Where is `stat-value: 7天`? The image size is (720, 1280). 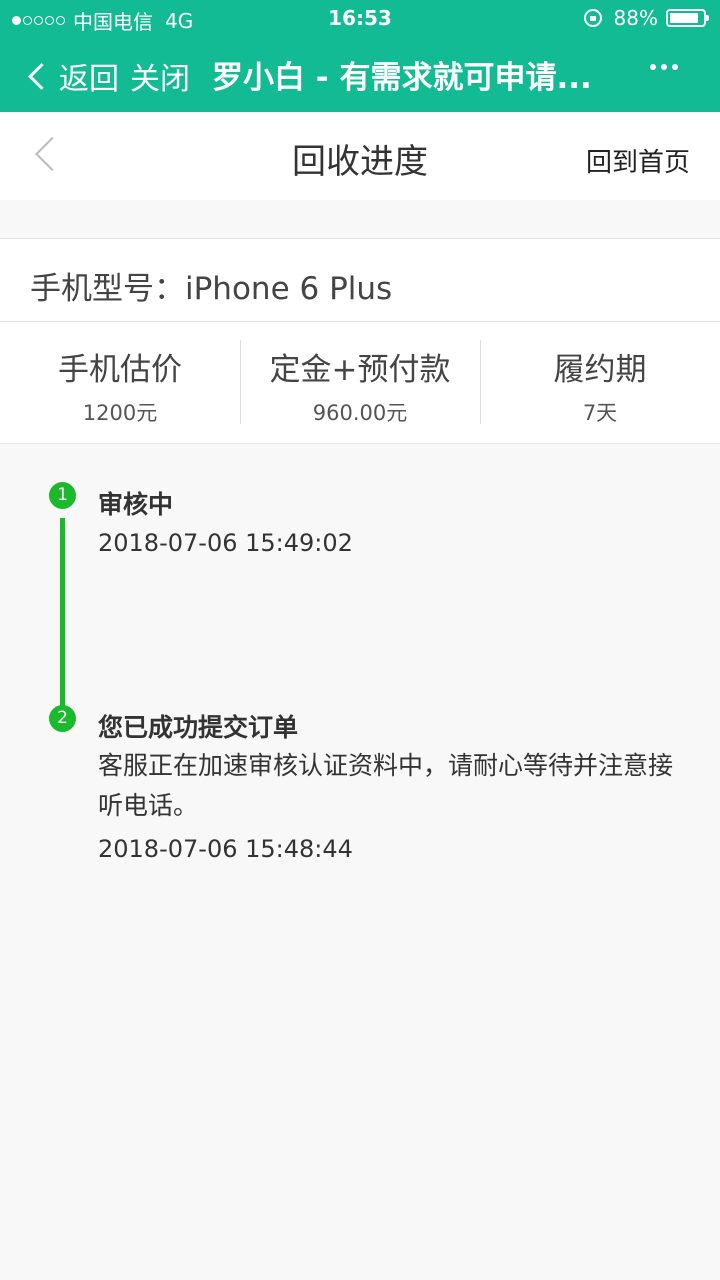 stat-value: 7天 is located at coordinates (600, 413).